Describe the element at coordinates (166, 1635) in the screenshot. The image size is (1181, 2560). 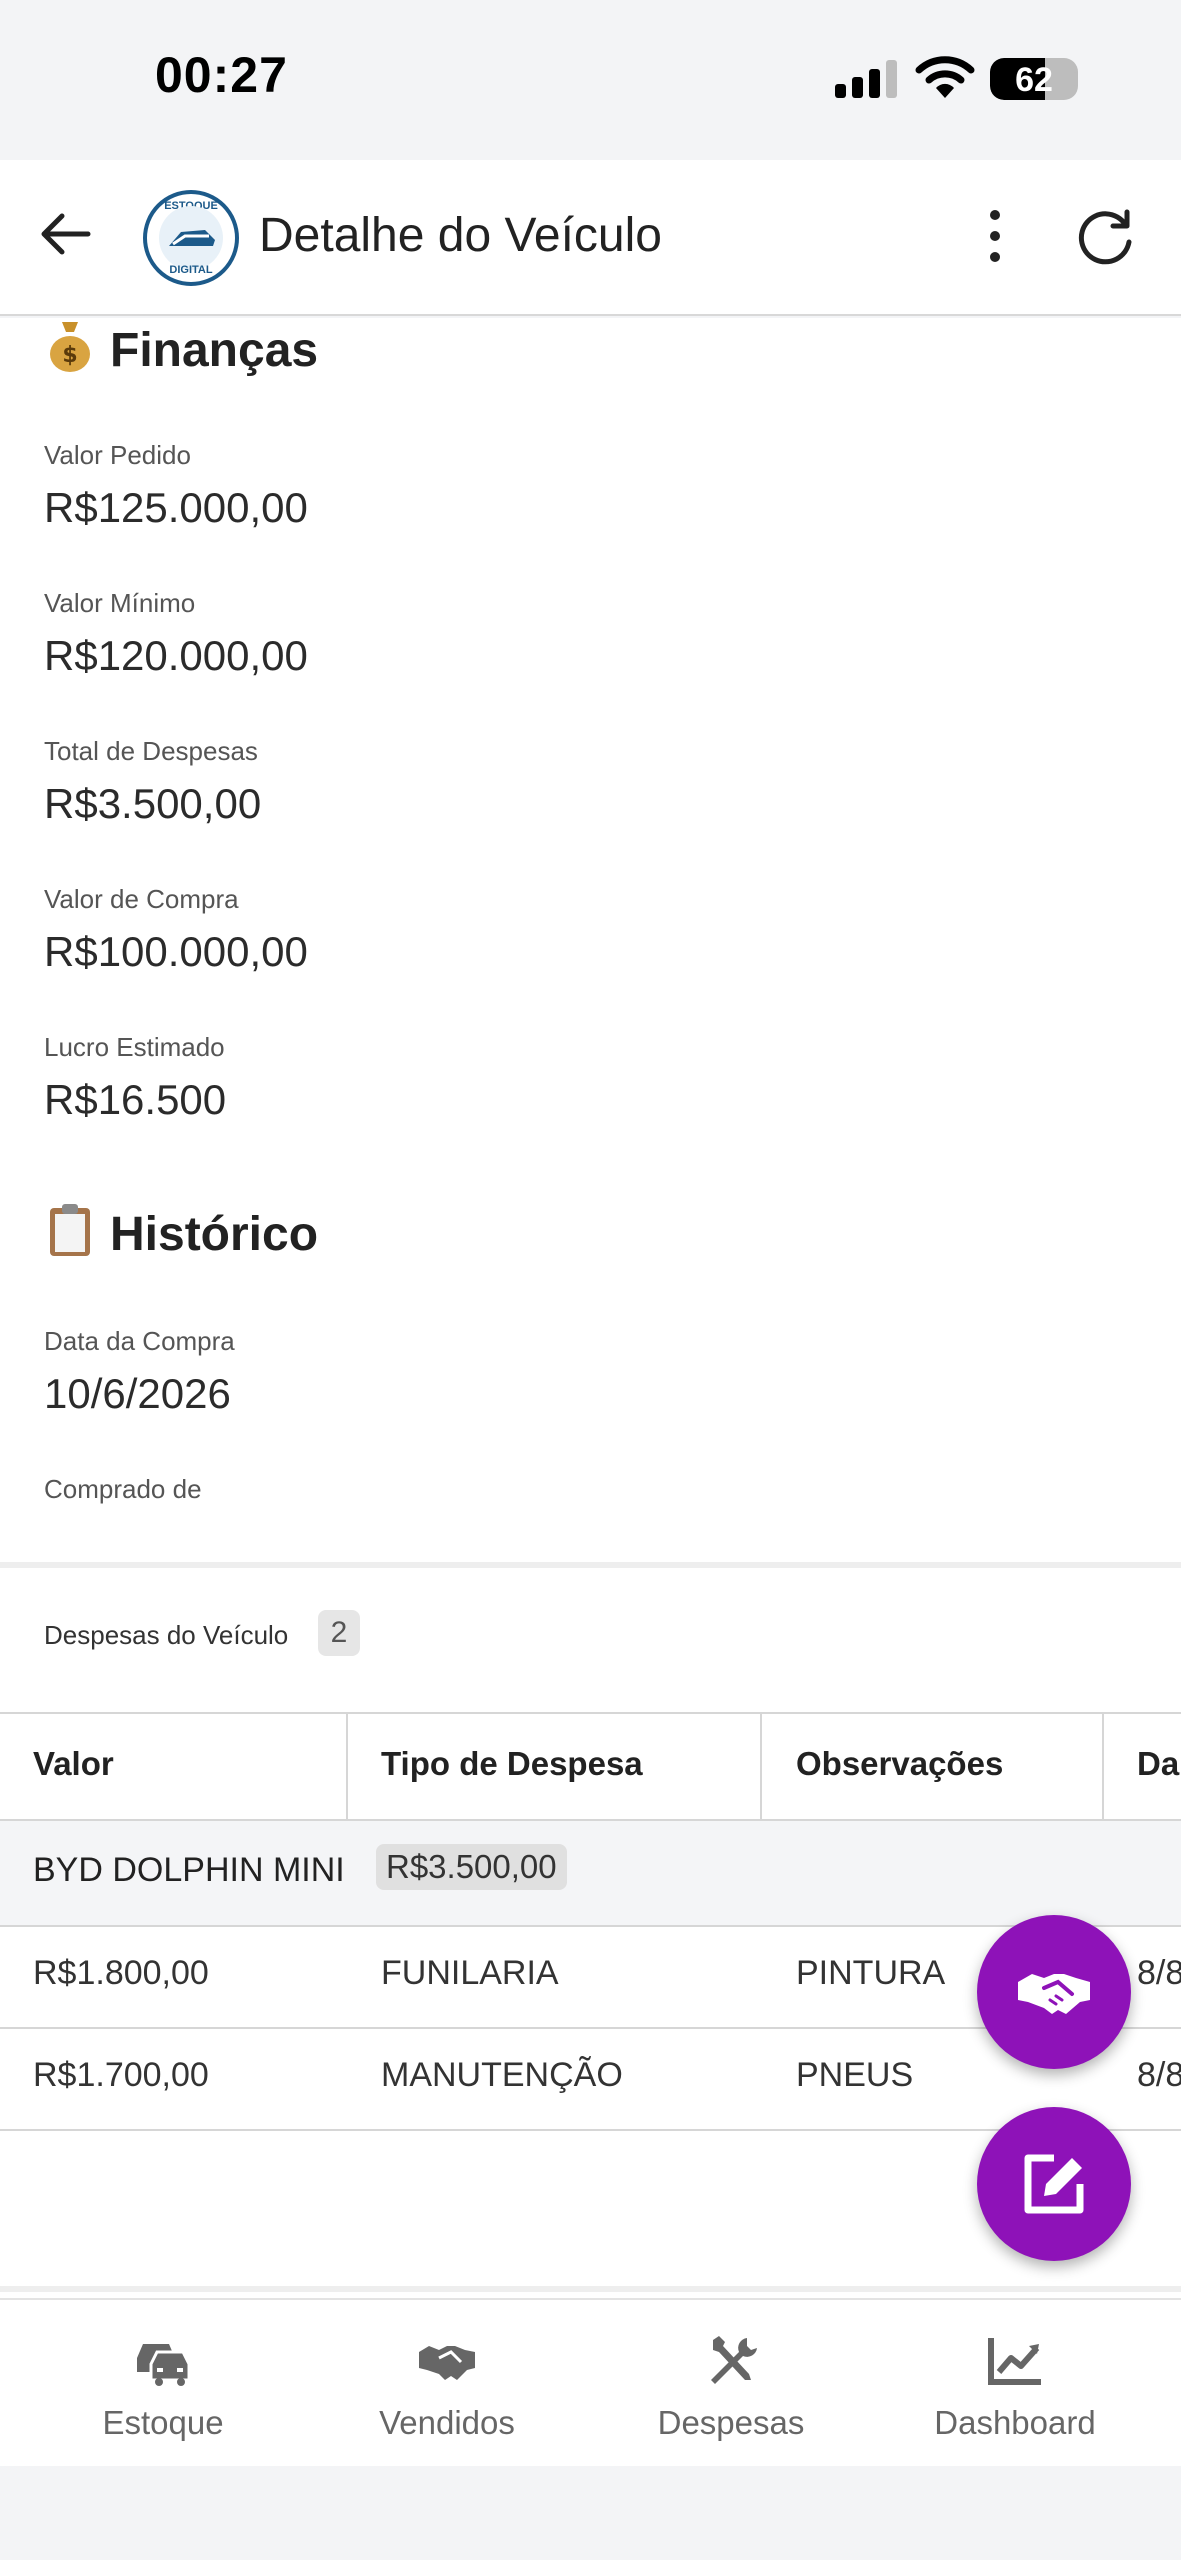
I see `despesas-label: Despesas do Veículo` at that location.